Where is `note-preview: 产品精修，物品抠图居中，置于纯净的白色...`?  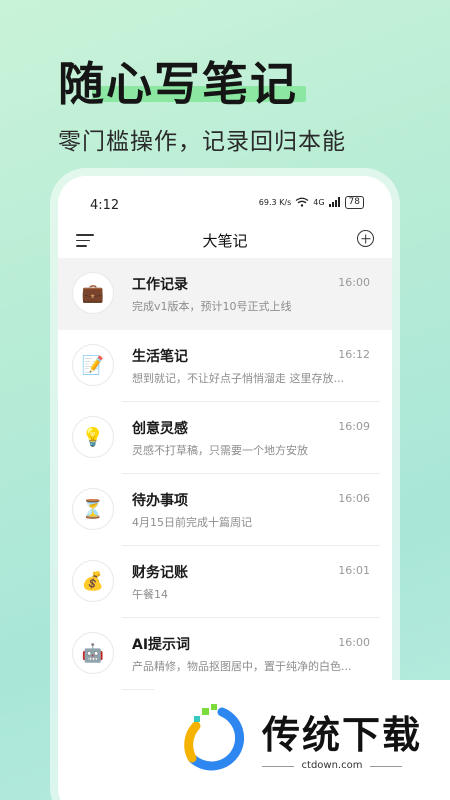 note-preview: 产品精修，物品抠图居中，置于纯净的白色... is located at coordinates (242, 666).